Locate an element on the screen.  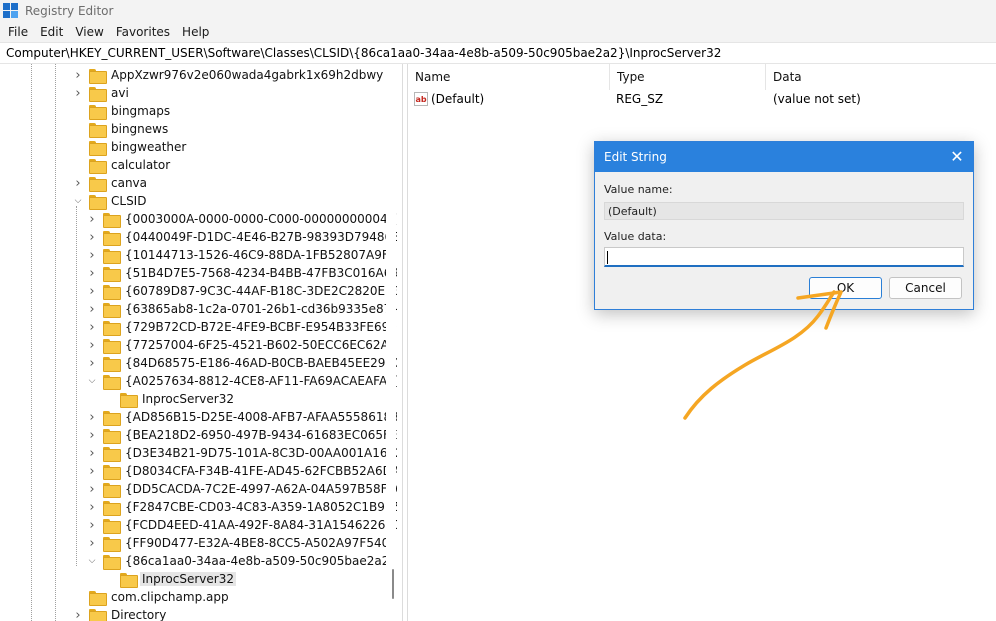
tree-item: › {63865ab8-1c2a-0701-26b1-cd36b9335e87} is located at coordinates (242, 309).